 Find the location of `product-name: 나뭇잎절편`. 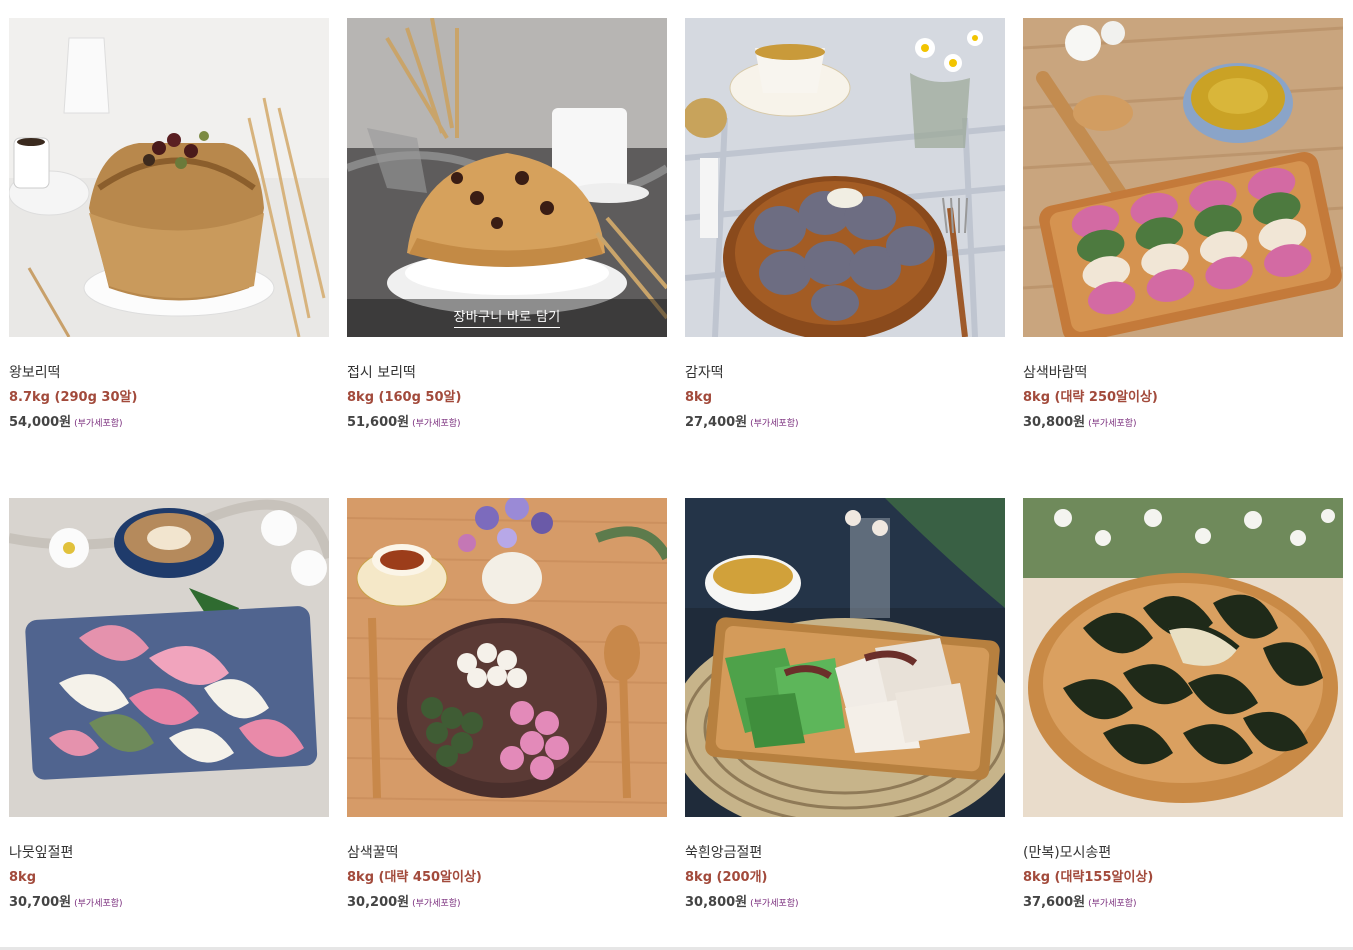

product-name: 나뭇잎절편 is located at coordinates (169, 853).